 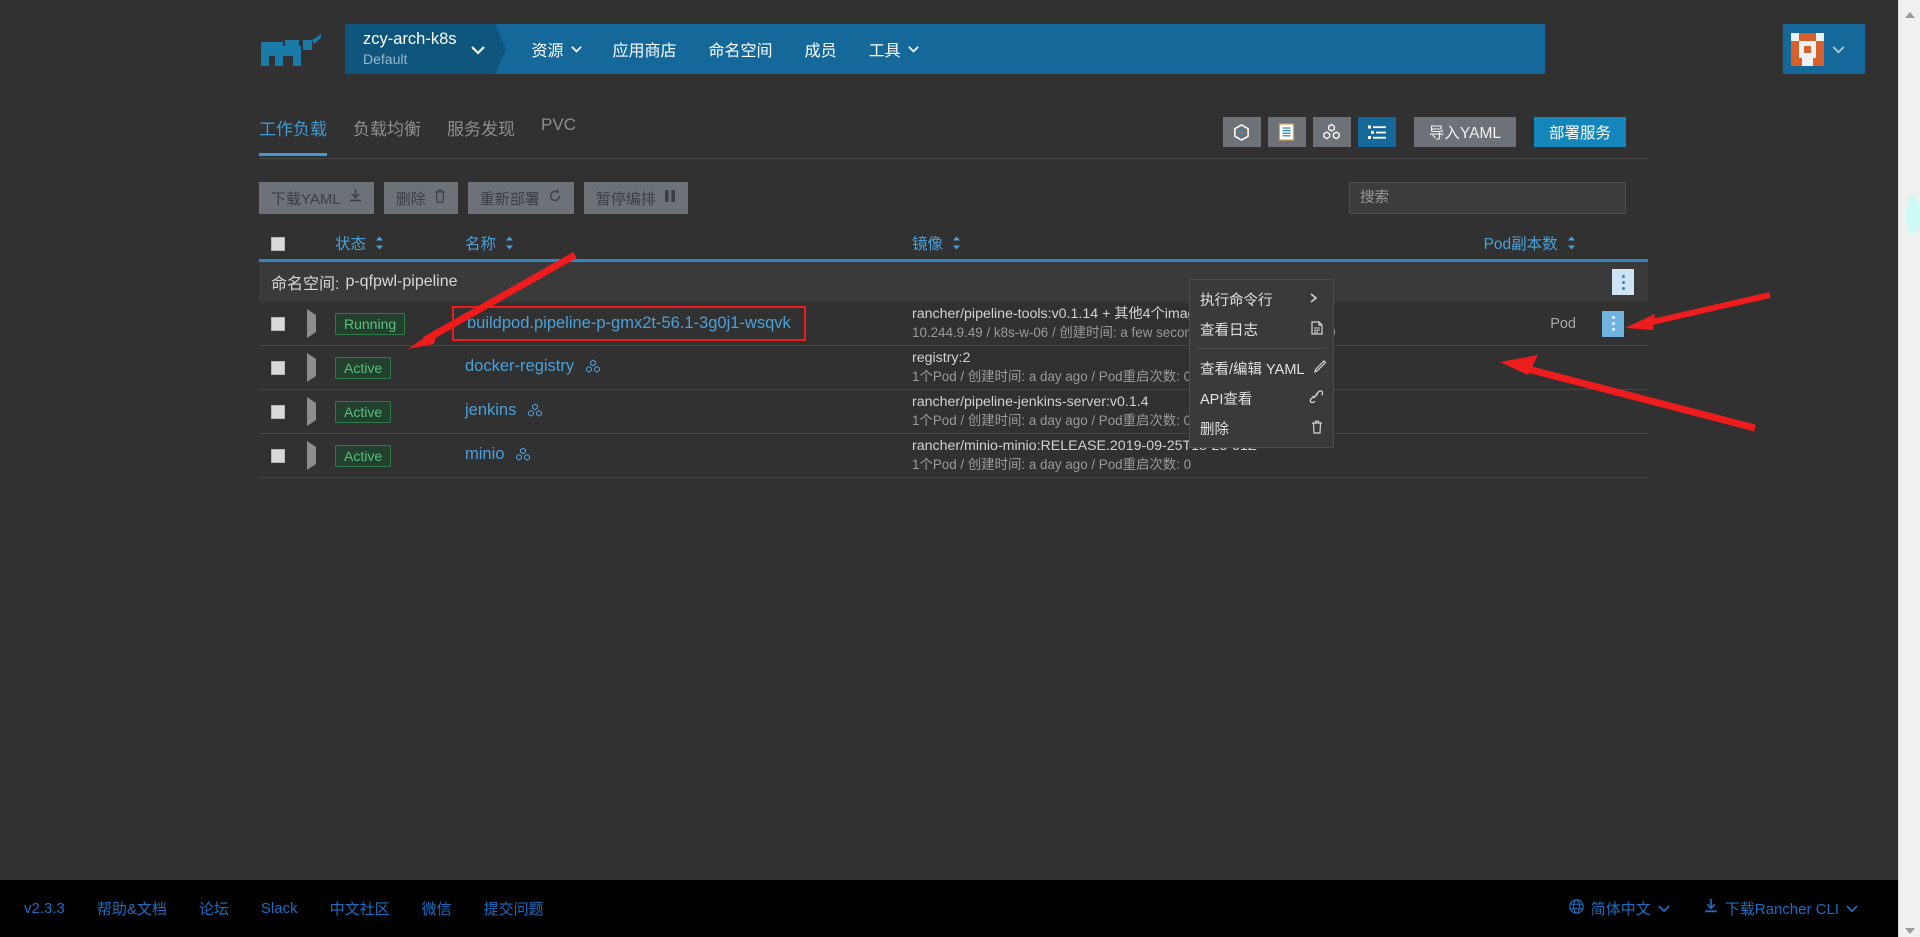 I want to click on context-menu-separator, so click(x=1261, y=348).